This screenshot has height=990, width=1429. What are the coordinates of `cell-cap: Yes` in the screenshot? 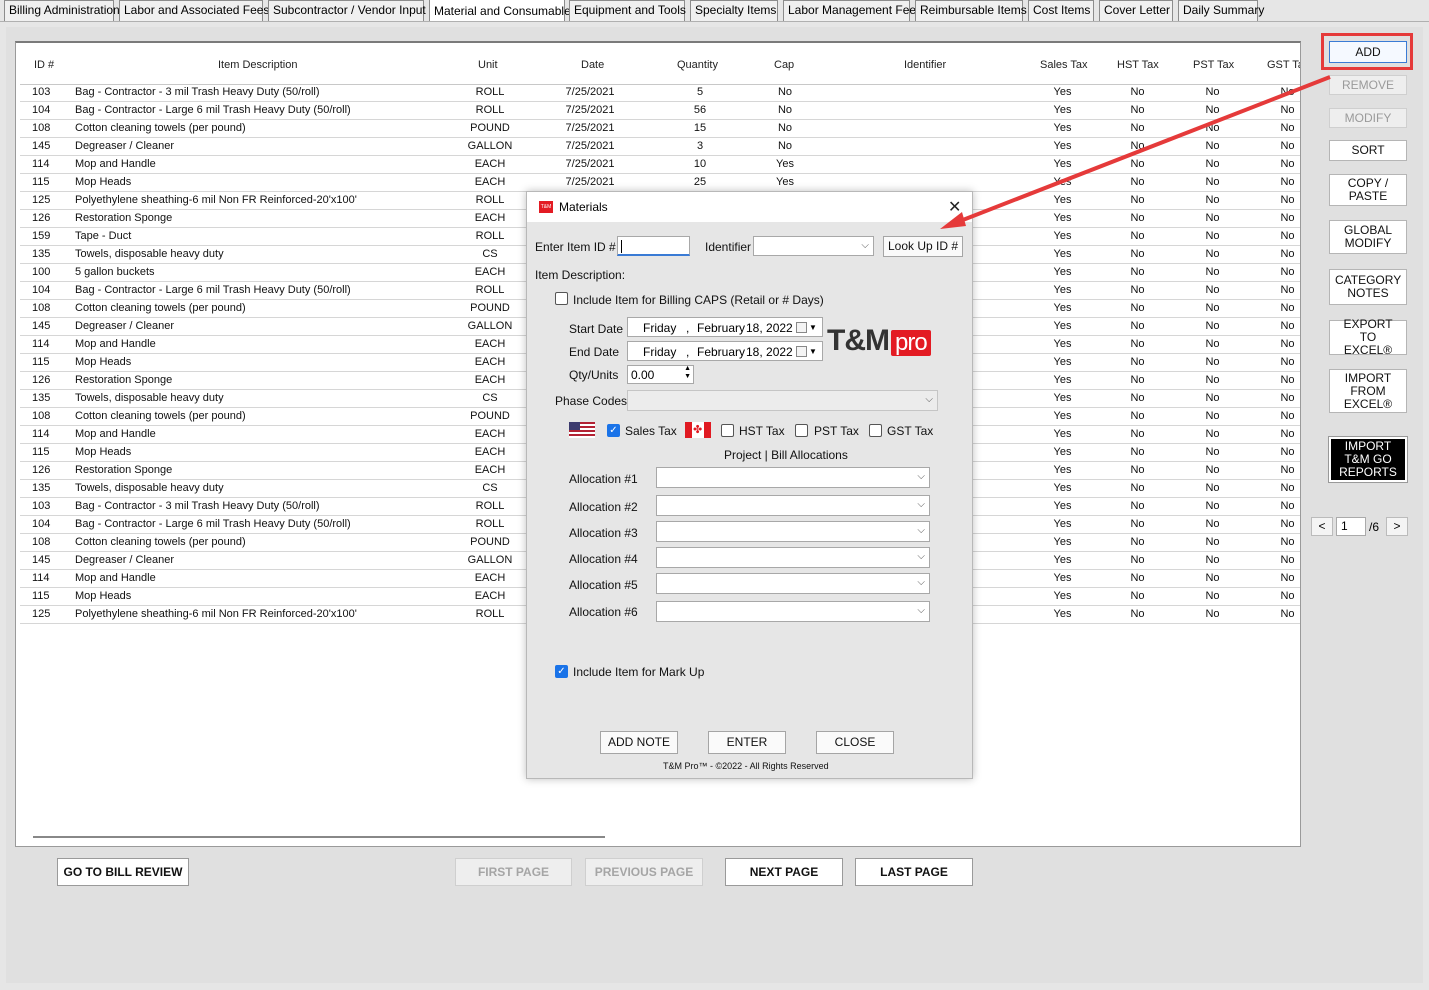 It's located at (785, 164).